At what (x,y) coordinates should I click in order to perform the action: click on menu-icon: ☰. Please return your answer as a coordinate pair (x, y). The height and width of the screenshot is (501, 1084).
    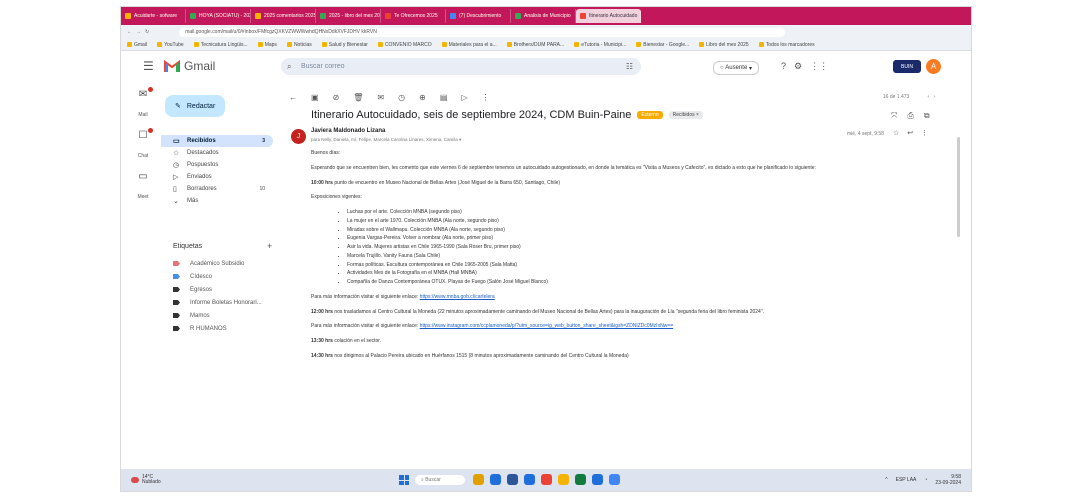
    Looking at the image, I should click on (148, 66).